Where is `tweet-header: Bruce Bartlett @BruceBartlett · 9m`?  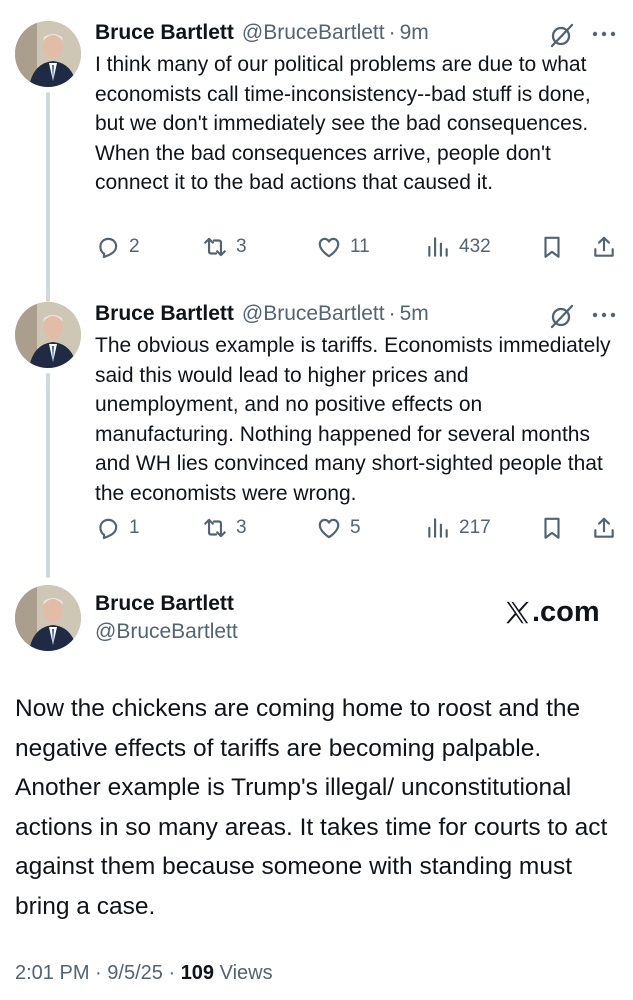
tweet-header: Bruce Bartlett @BruceBartlett · 9m is located at coordinates (262, 34).